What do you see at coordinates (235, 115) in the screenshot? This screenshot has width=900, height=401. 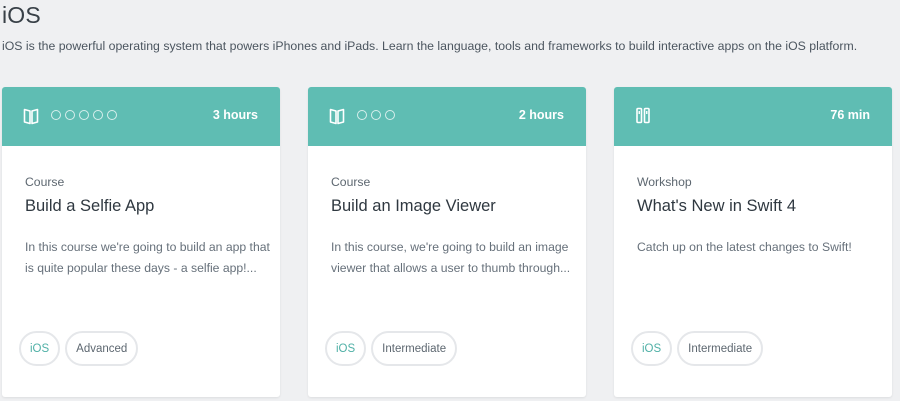 I see `duration-label: 3 hours` at bounding box center [235, 115].